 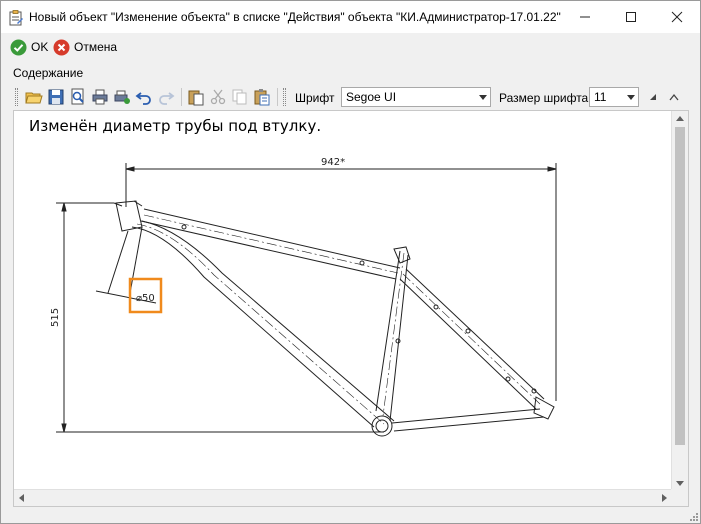 I want to click on scroll-down-icon, so click(x=680, y=483).